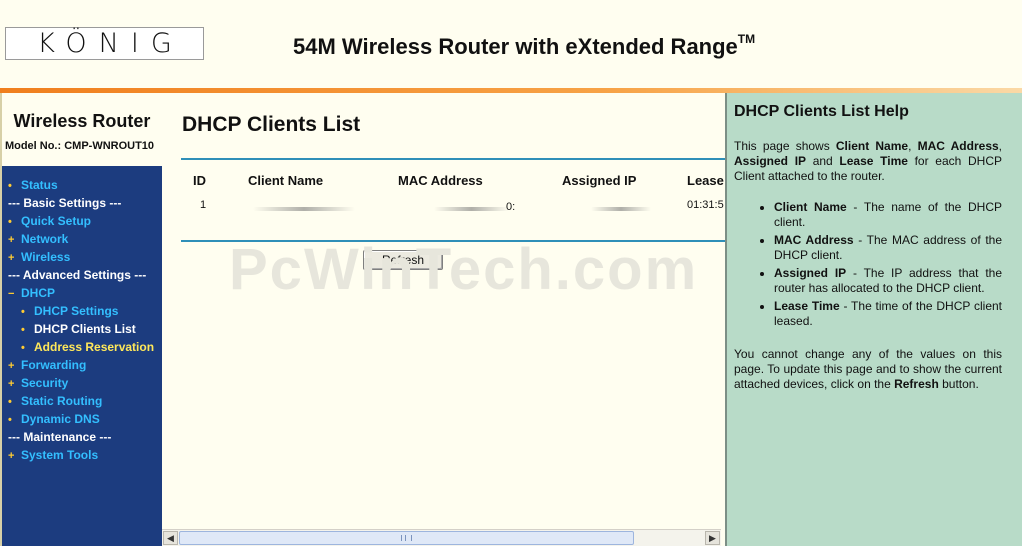  What do you see at coordinates (746, 39) in the screenshot?
I see `trademark: TM` at bounding box center [746, 39].